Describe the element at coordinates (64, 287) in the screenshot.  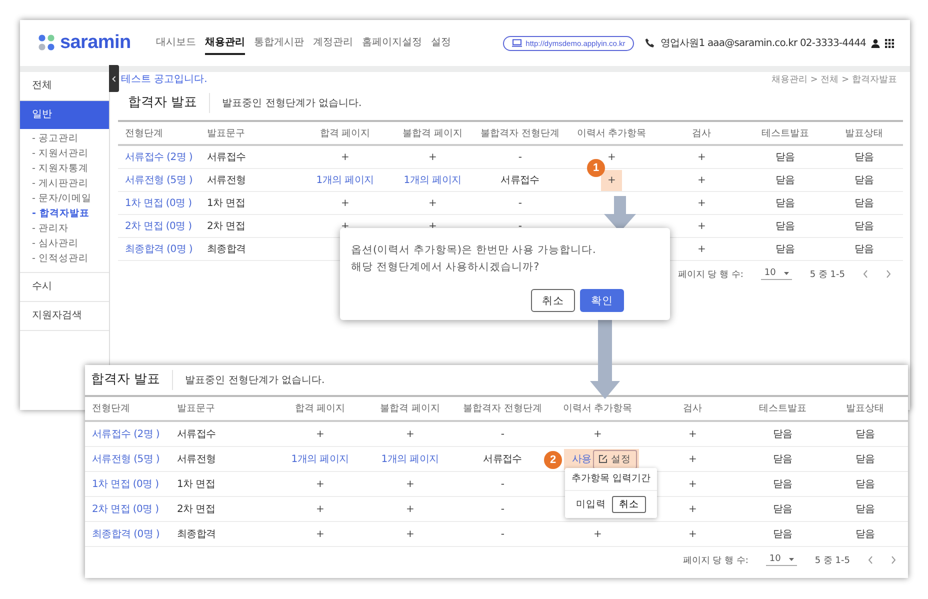
I see `sidebar-item: 수시` at that location.